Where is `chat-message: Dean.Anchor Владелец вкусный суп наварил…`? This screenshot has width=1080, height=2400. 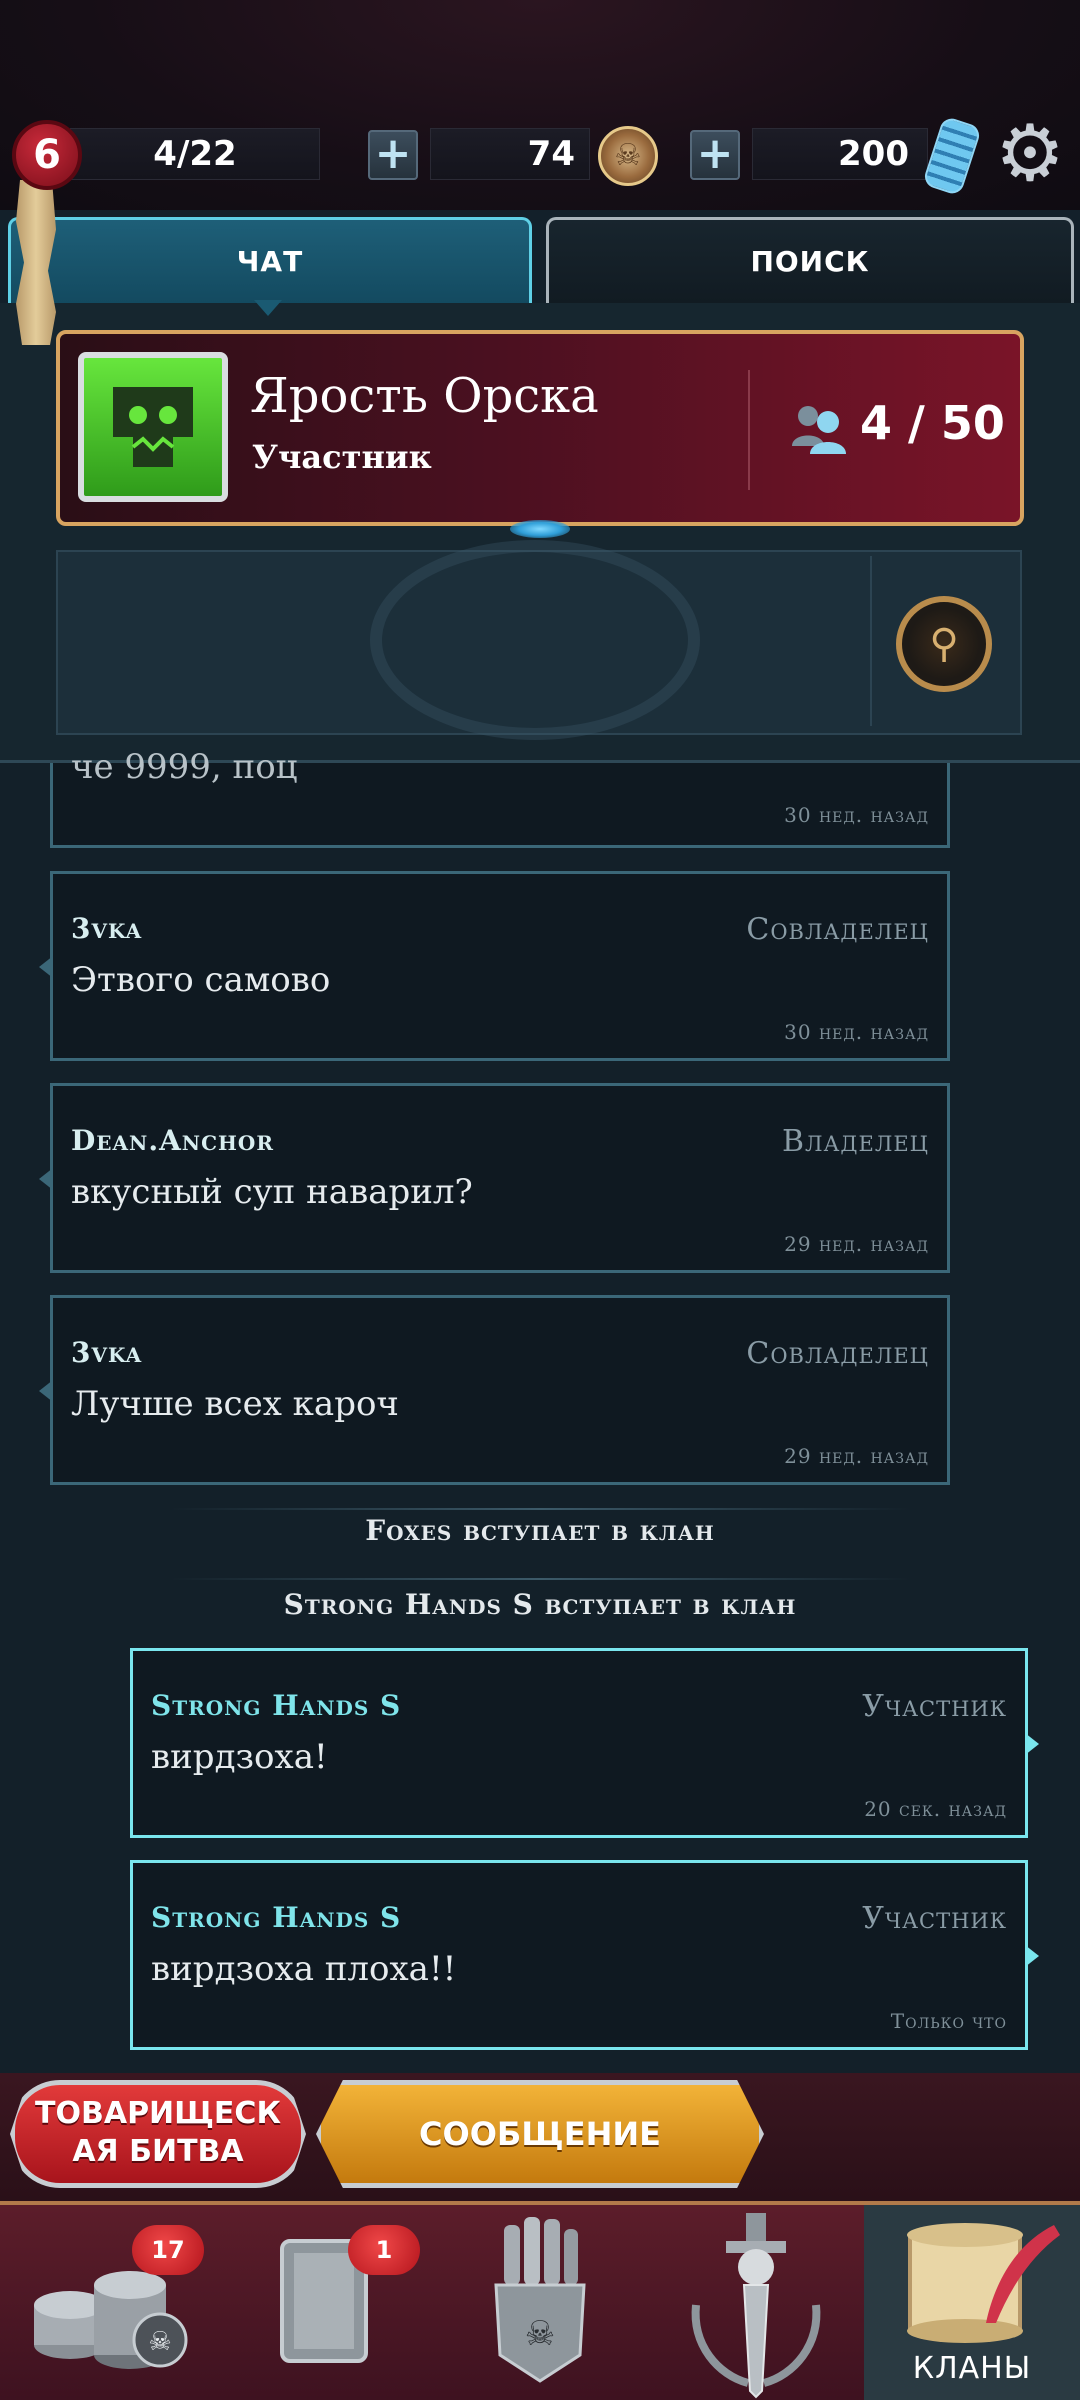
chat-message: Dean.Anchor Владелец вкусный суп наварил… is located at coordinates (494, 1178).